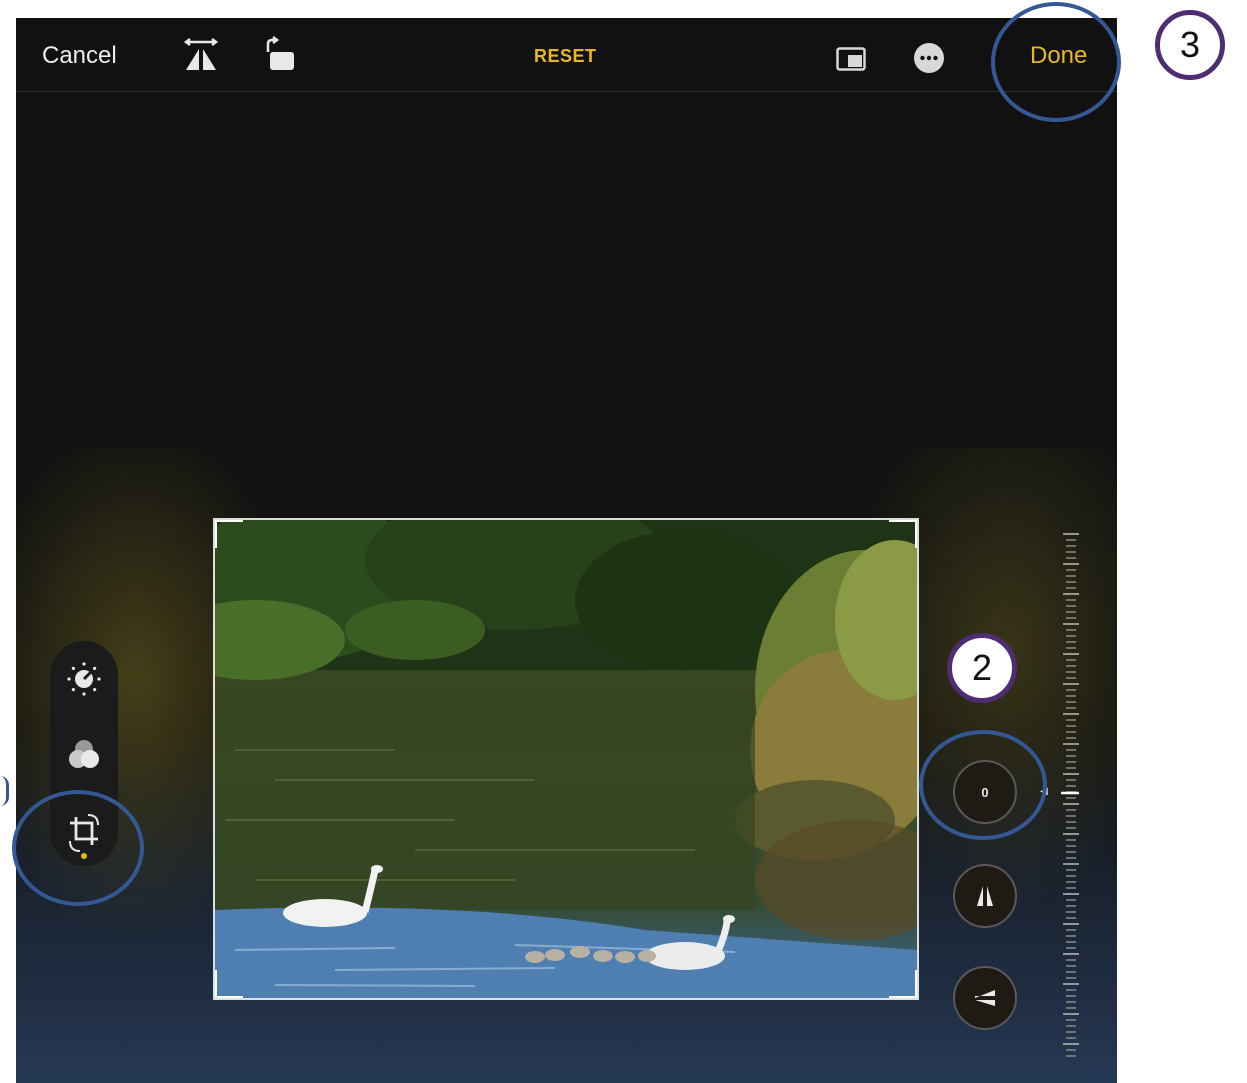 The image size is (1247, 1083). What do you see at coordinates (229, 534) in the screenshot?
I see `crop-corner-top-left` at bounding box center [229, 534].